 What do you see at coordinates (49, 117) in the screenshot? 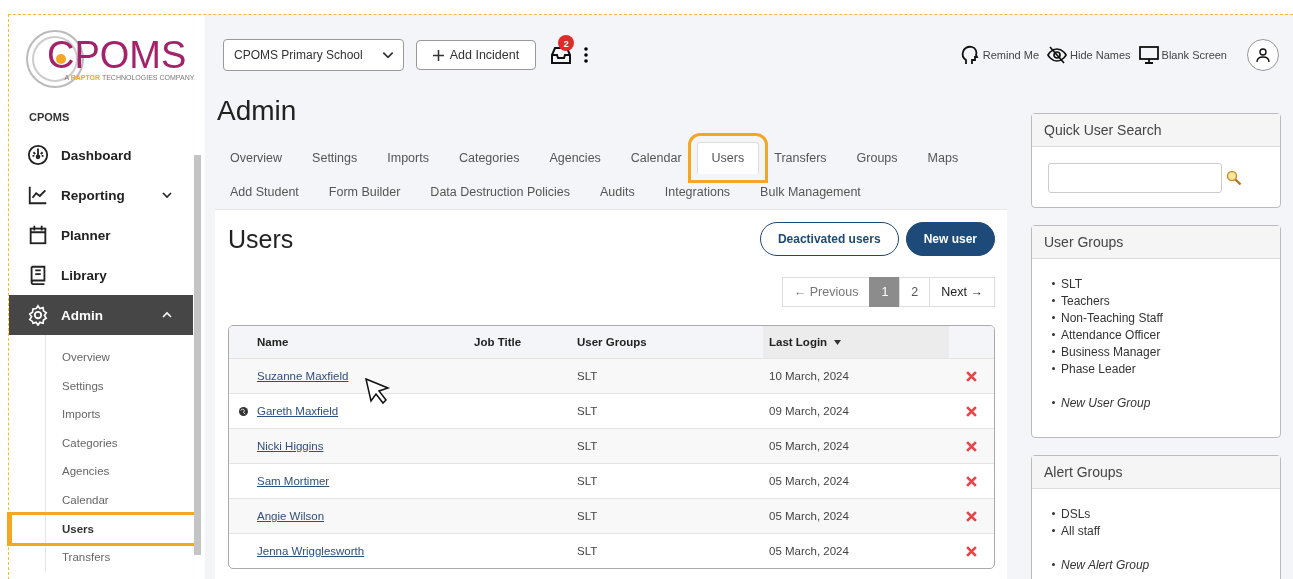
I see `sidebar-heading: CPOMS` at bounding box center [49, 117].